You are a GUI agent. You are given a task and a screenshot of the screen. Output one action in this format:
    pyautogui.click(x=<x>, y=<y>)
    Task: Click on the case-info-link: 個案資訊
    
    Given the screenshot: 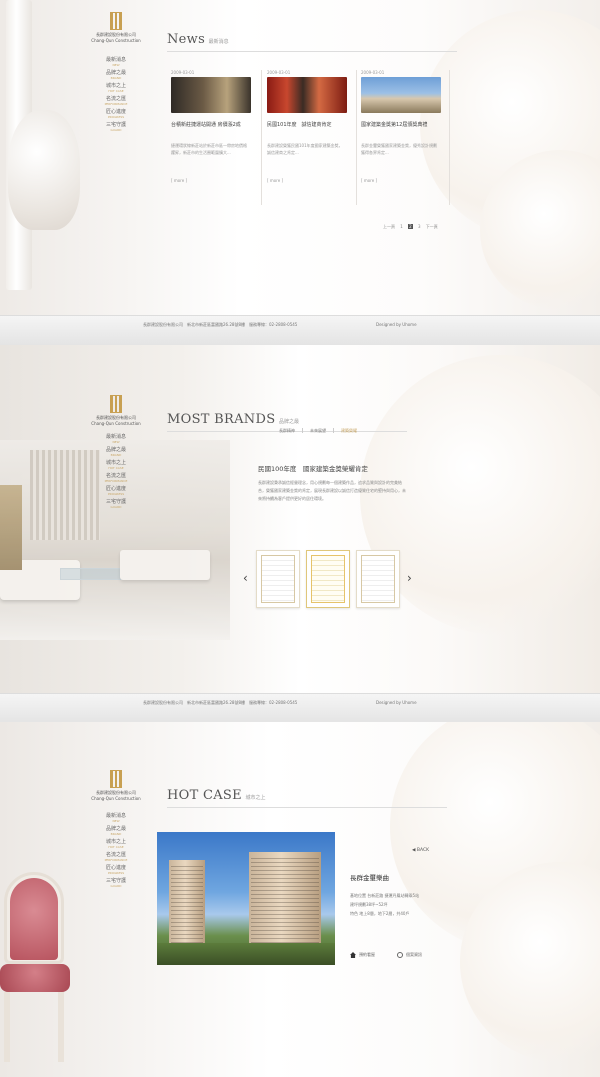 What is the action you would take?
    pyautogui.click(x=409, y=955)
    